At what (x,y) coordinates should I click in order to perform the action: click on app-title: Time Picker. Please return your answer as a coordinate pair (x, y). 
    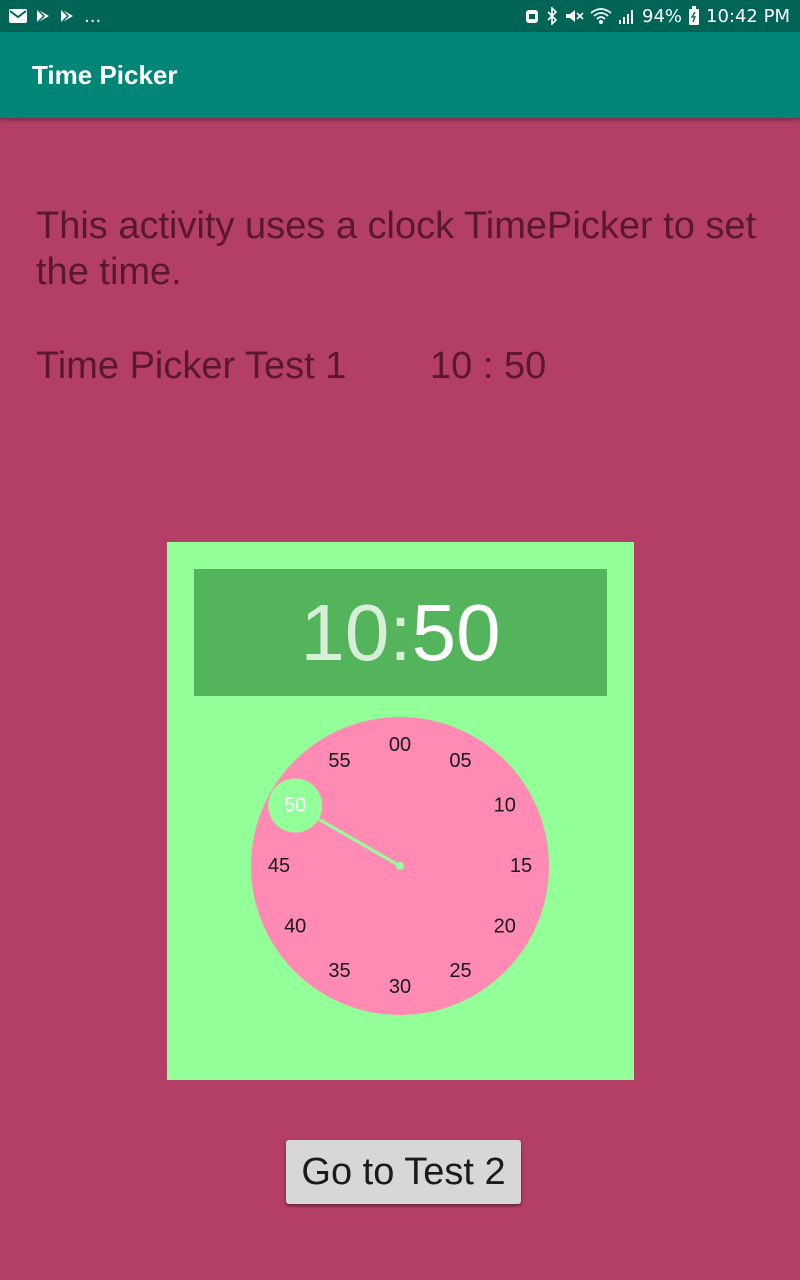
    Looking at the image, I should click on (105, 75).